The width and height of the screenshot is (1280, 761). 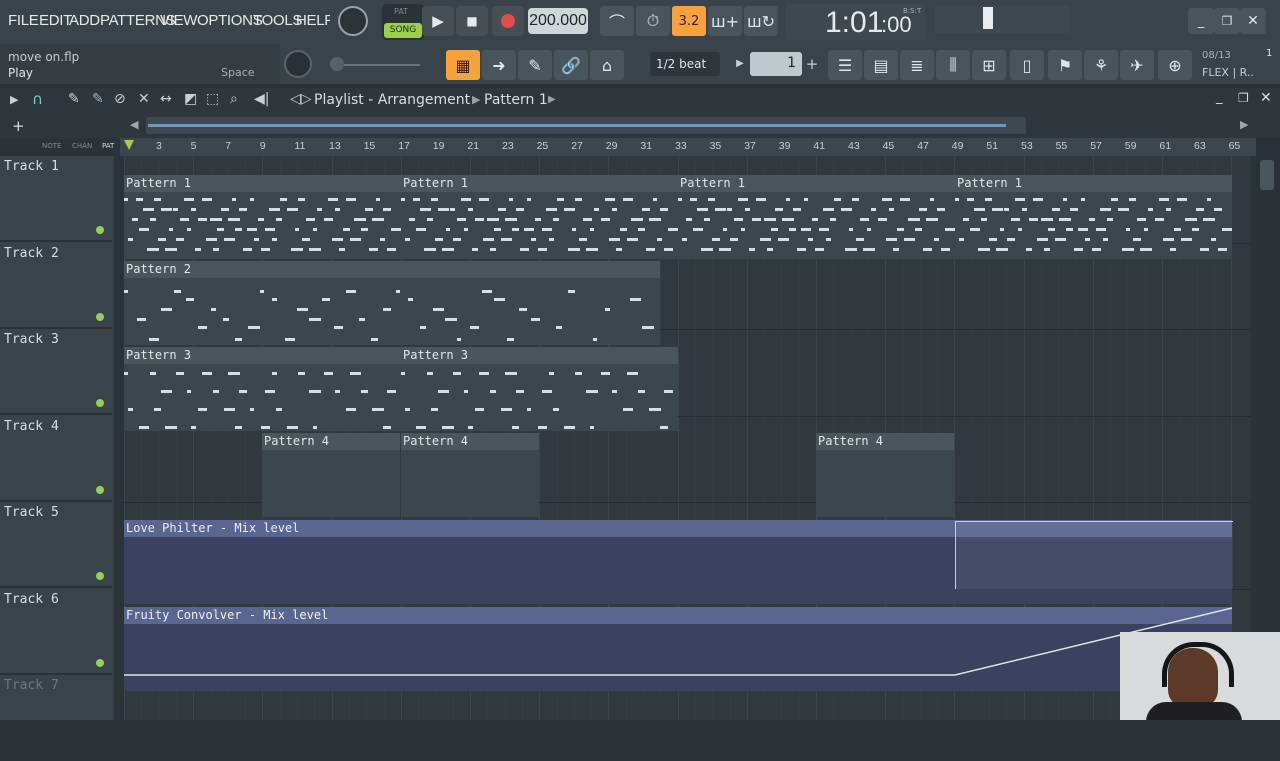 What do you see at coordinates (403, 30) in the screenshot?
I see `song-button: SONG` at bounding box center [403, 30].